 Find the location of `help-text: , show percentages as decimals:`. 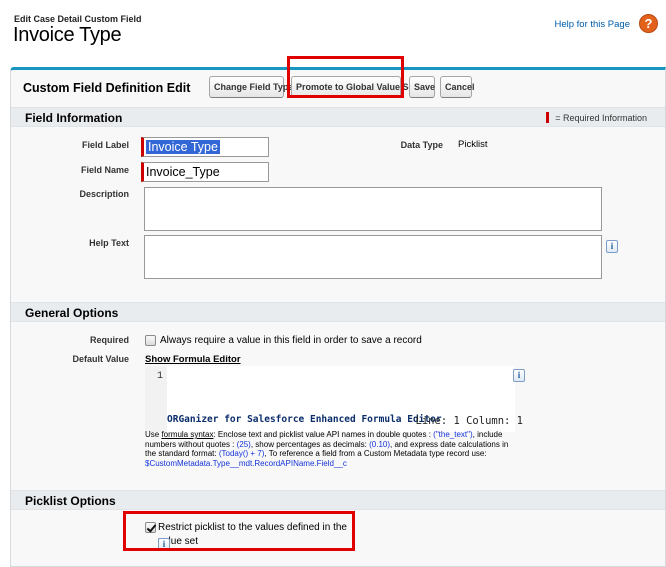

help-text: , show percentages as decimals: is located at coordinates (310, 444).